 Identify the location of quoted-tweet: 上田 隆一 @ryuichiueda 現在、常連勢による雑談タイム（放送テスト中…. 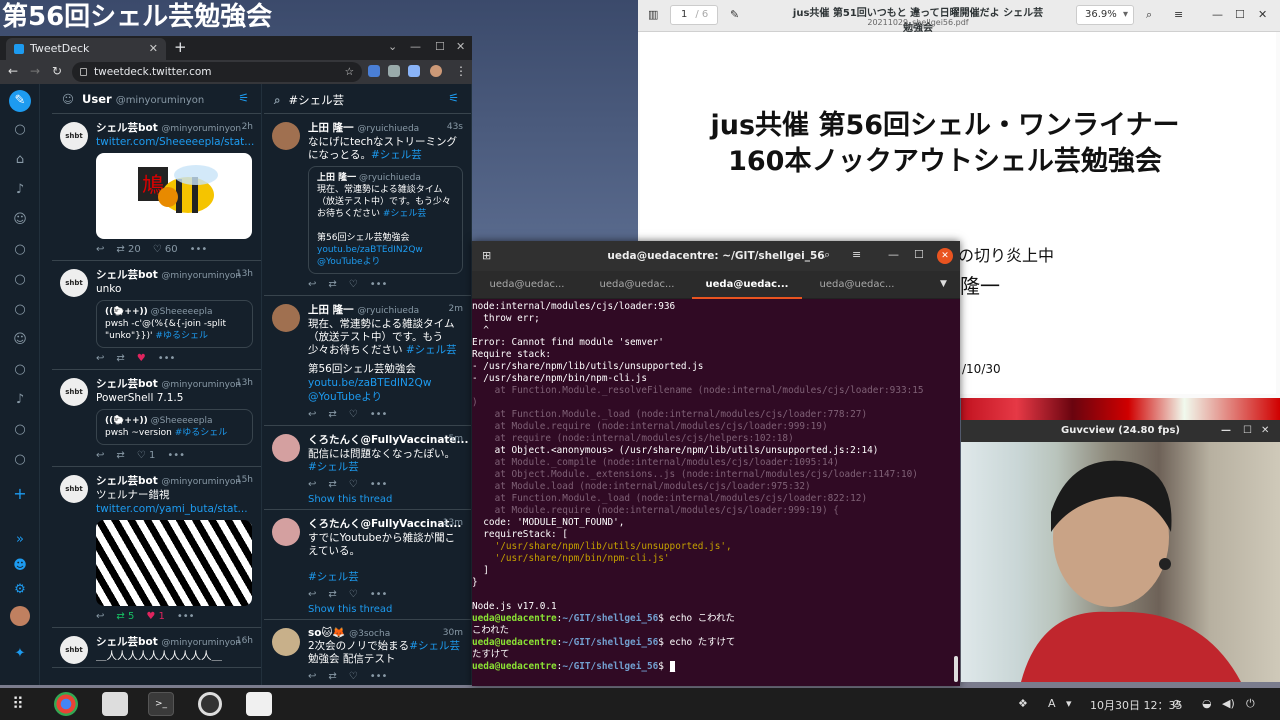
(385, 220).